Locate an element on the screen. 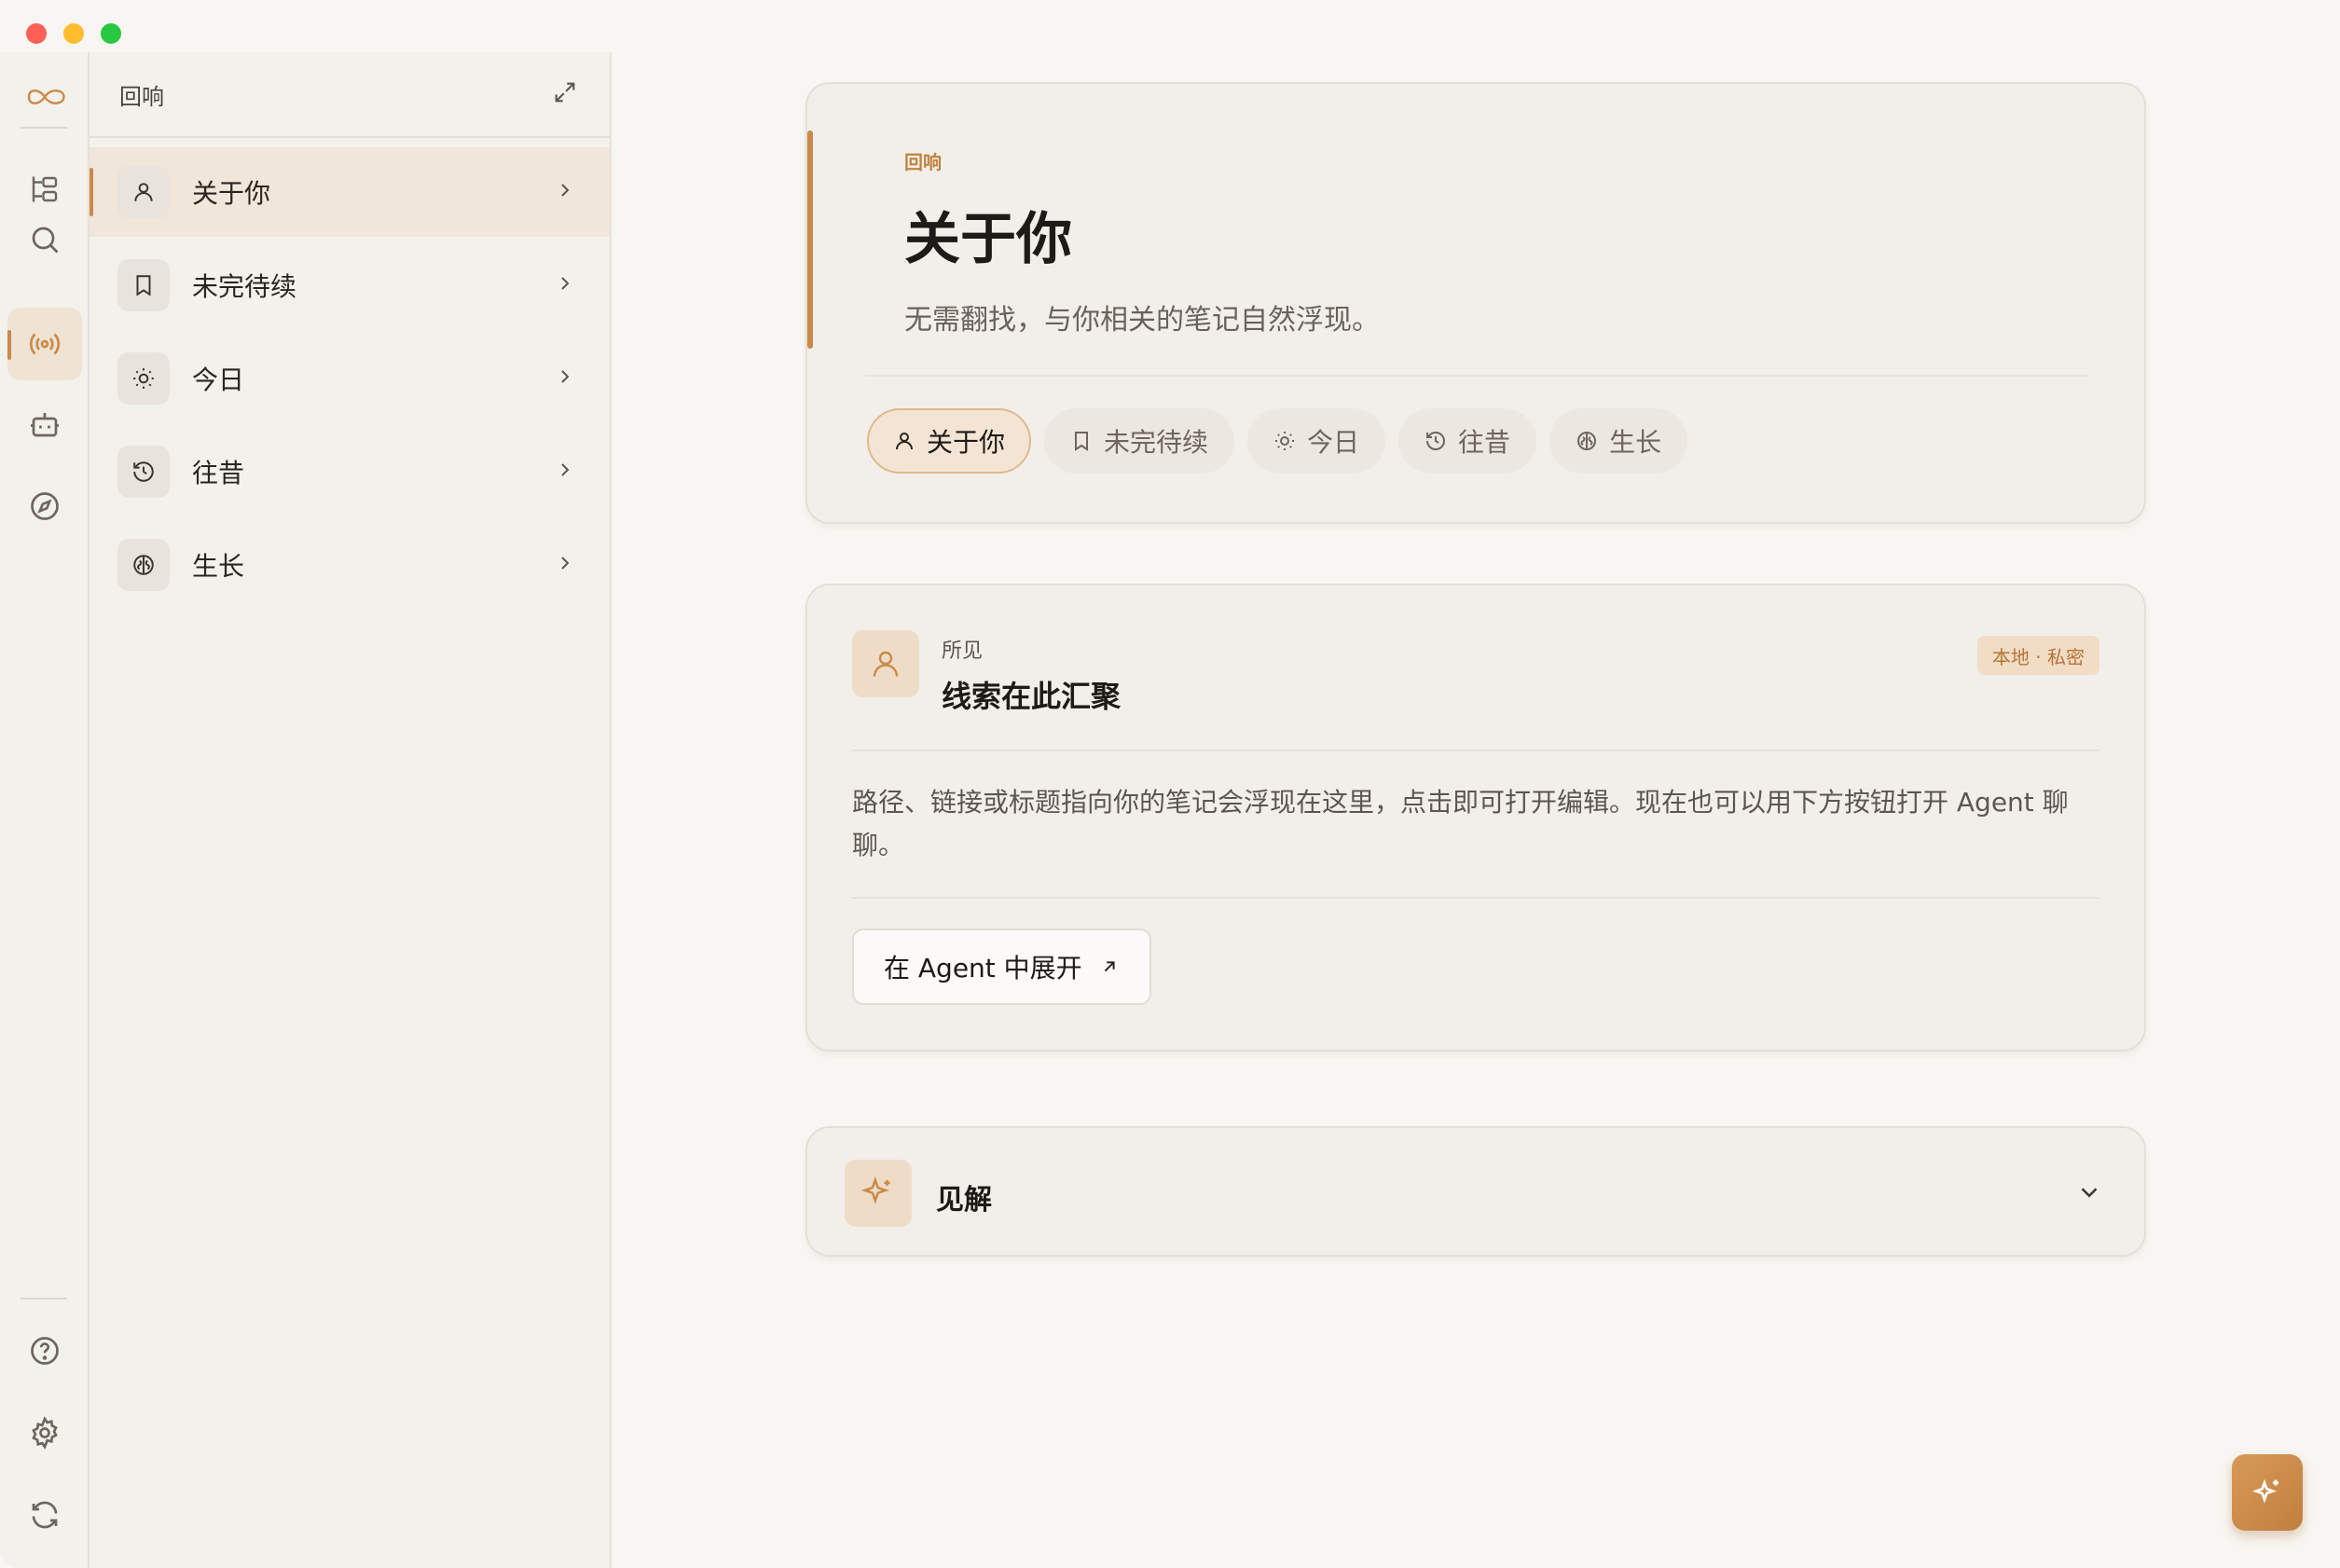 Image resolution: width=2340 pixels, height=1568 pixels. icon-rail is located at coordinates (44, 810).